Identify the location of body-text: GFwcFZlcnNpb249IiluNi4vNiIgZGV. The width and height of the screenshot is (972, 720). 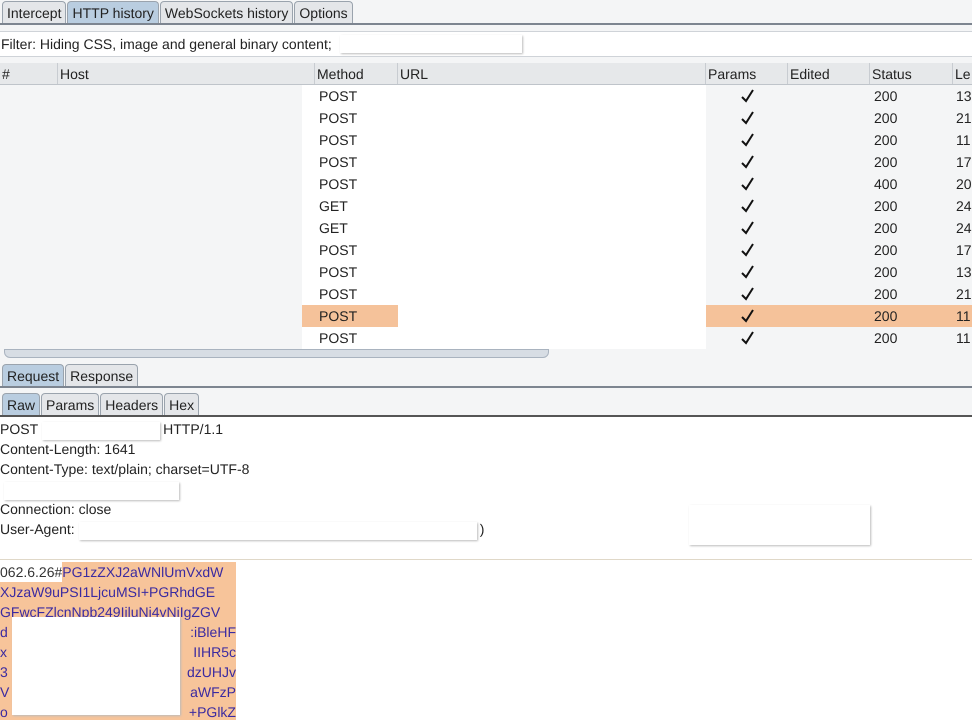
(110, 612).